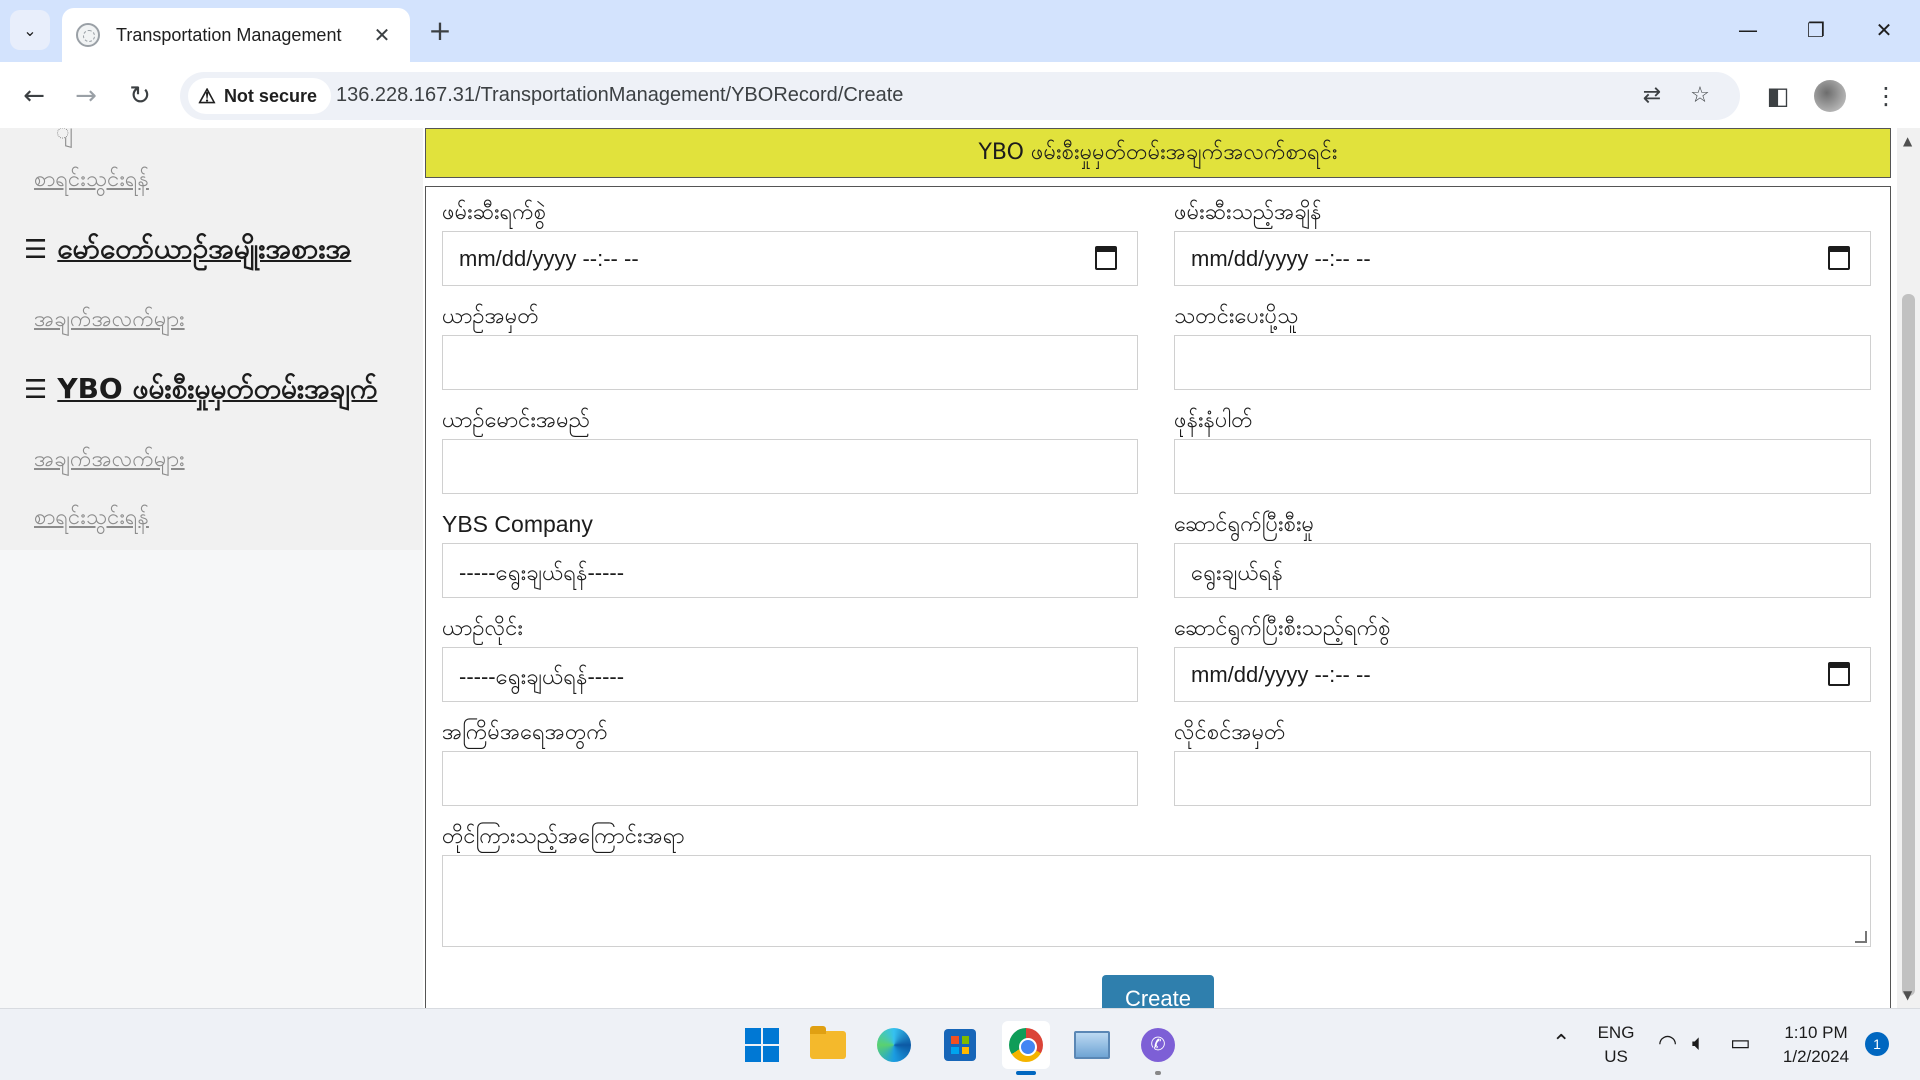 This screenshot has width=1920, height=1080. I want to click on security-label: Not secure, so click(270, 95).